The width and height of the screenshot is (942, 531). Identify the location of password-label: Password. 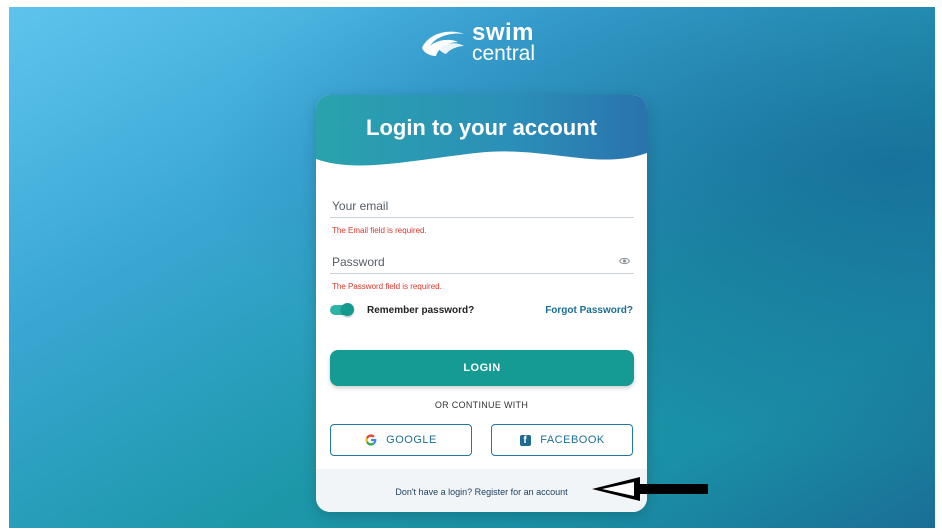
(358, 262).